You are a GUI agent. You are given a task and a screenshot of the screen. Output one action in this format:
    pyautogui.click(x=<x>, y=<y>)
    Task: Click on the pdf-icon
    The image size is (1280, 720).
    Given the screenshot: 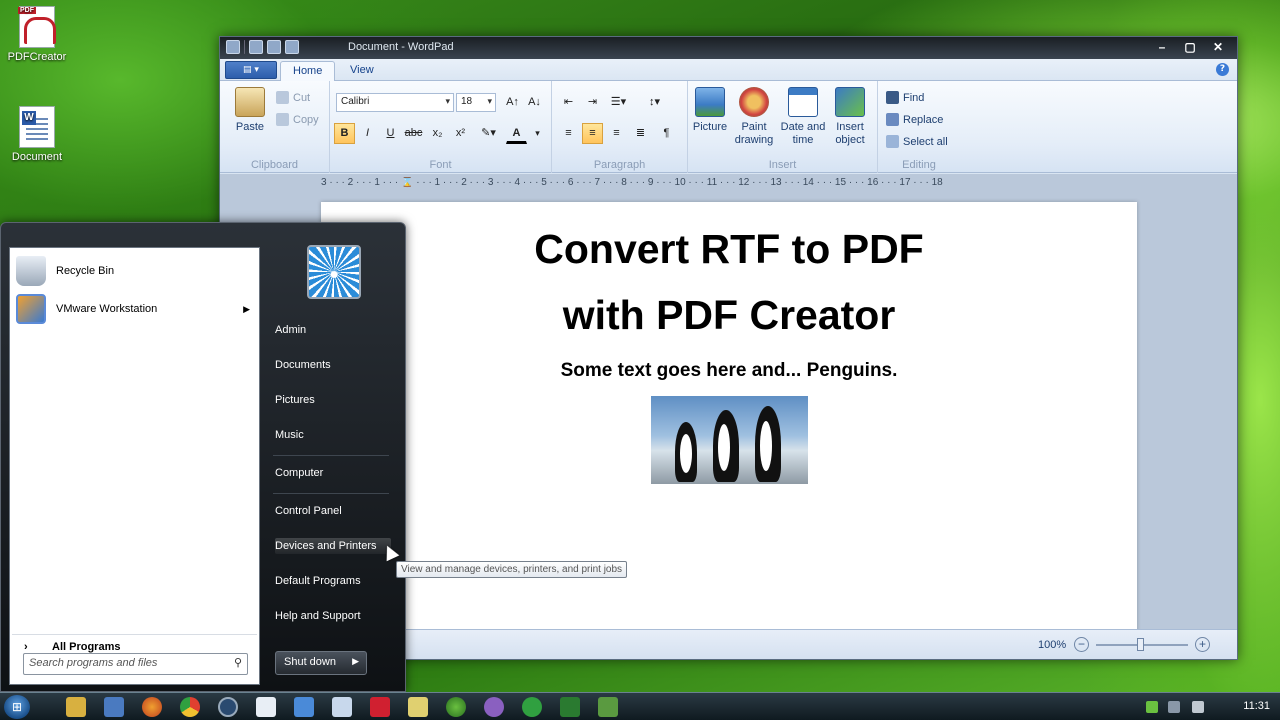 What is the action you would take?
    pyautogui.click(x=380, y=707)
    